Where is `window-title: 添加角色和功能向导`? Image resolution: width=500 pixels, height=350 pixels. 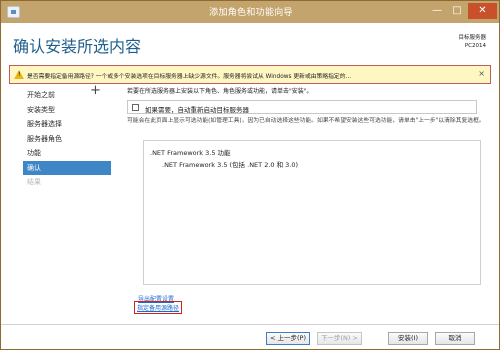
window-title: 添加角色和功能向导 is located at coordinates (251, 13).